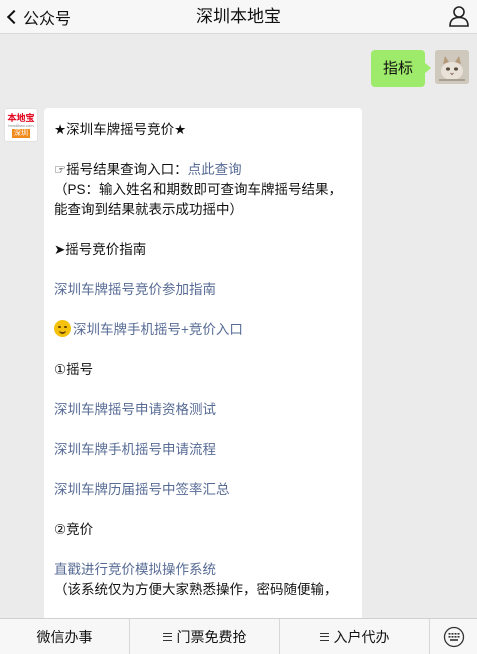 This screenshot has width=477, height=654. I want to click on menu-wechat-services: 微信办事, so click(65, 636).